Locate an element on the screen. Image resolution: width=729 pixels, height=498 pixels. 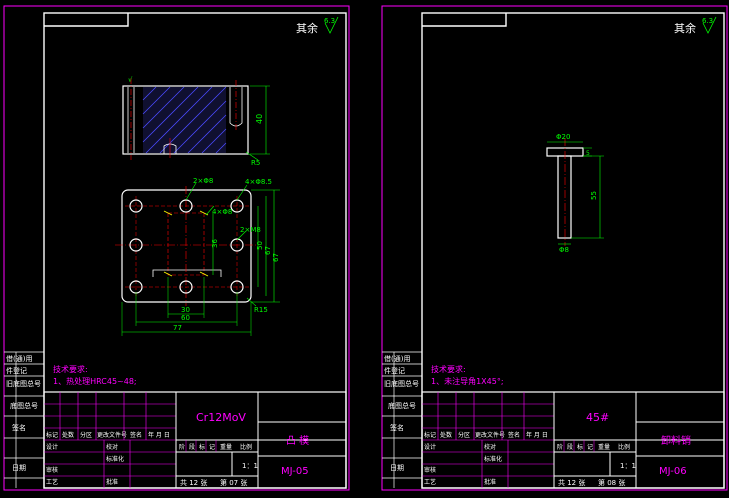
tb-row-5: 签名 is located at coordinates (136, 435).